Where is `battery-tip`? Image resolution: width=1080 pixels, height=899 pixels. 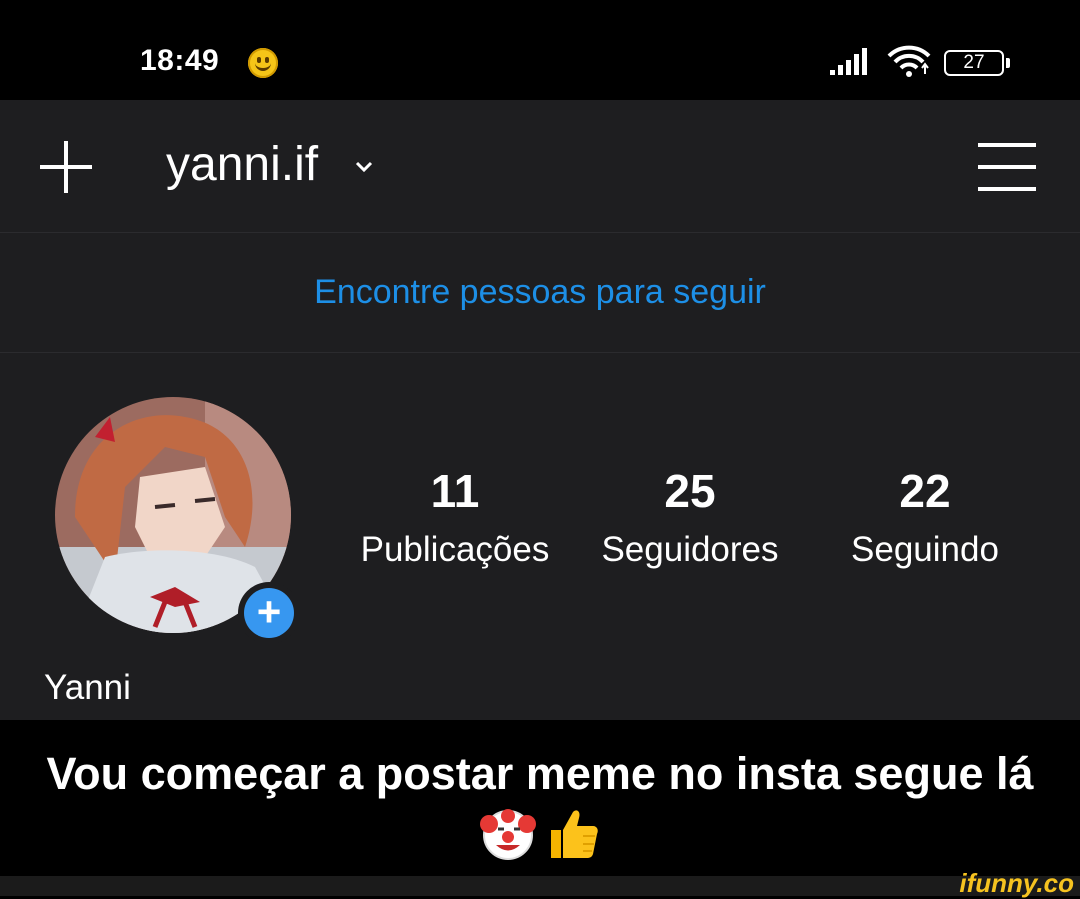
battery-tip is located at coordinates (1008, 63).